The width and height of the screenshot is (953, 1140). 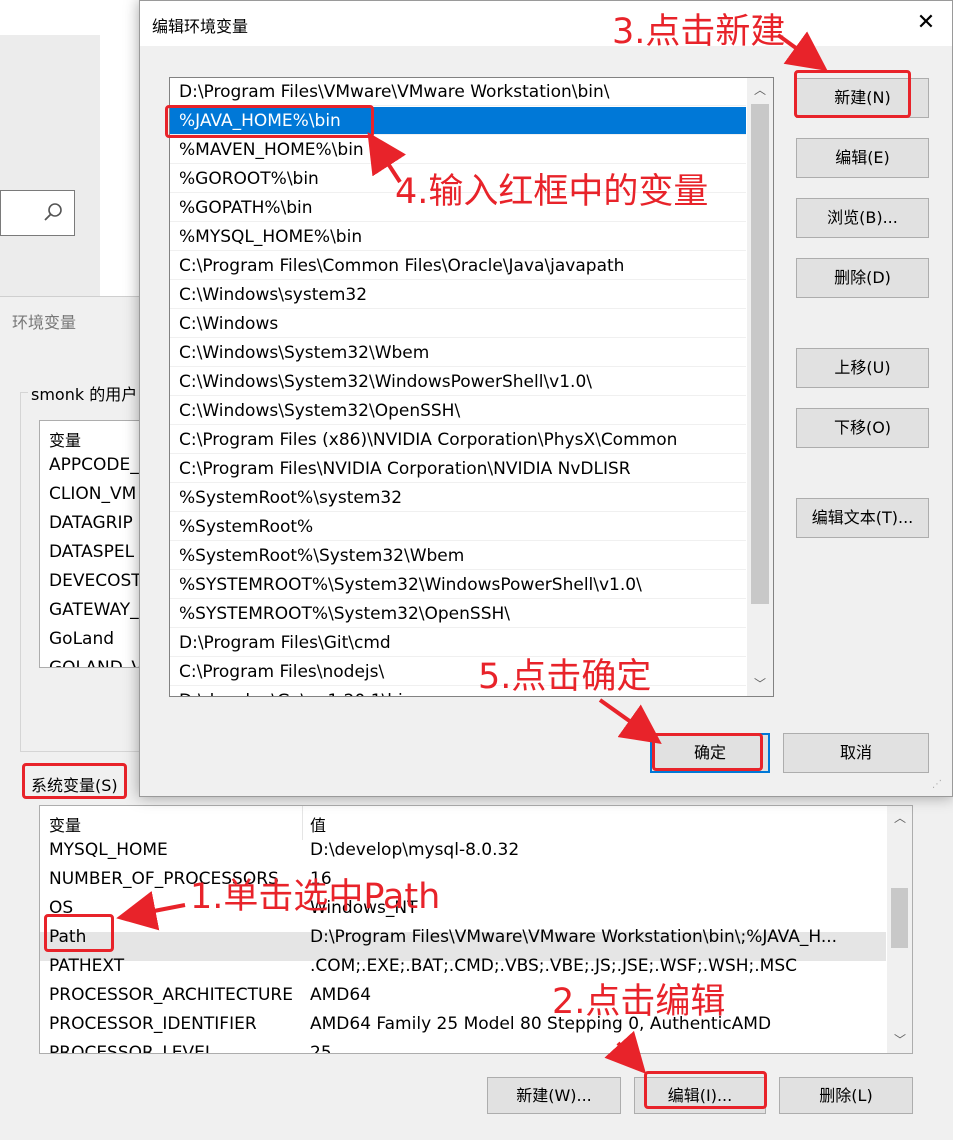 I want to click on annotation-step2: 2.点击编辑, so click(x=639, y=1002).